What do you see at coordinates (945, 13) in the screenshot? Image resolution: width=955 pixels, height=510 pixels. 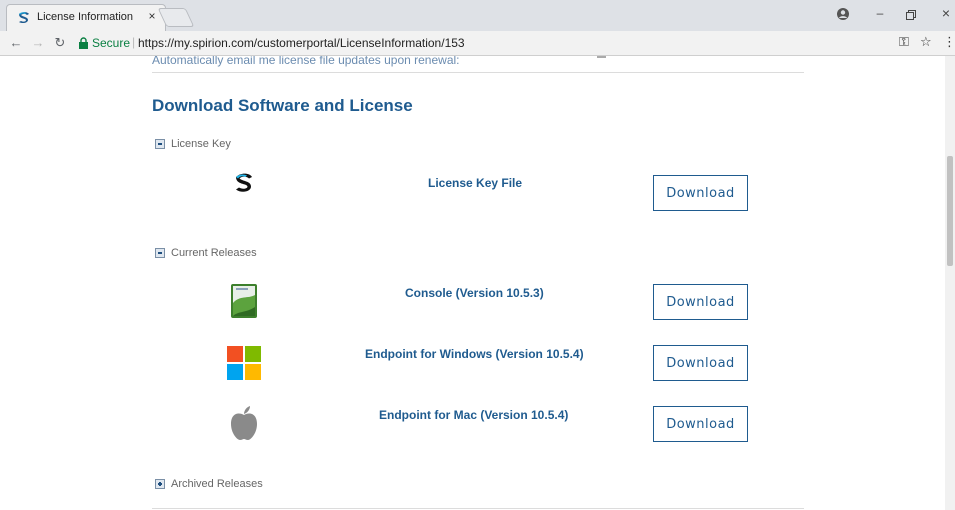 I see `close-window-icon: ×` at bounding box center [945, 13].